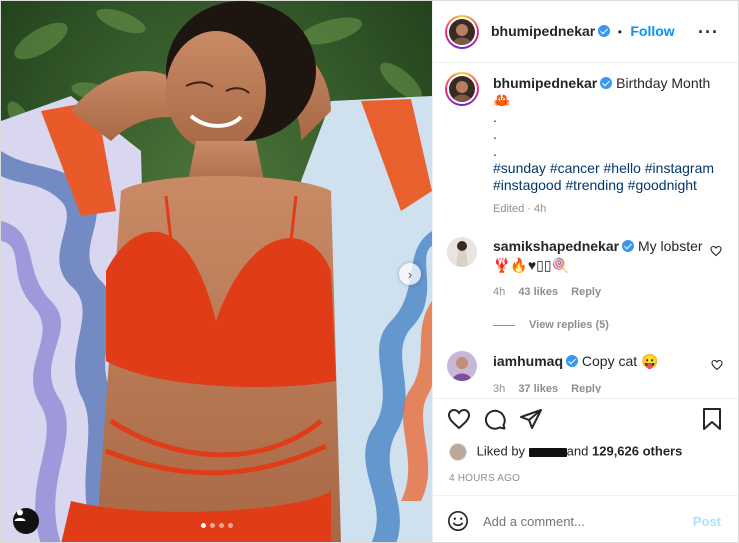 This screenshot has height=543, width=739. What do you see at coordinates (495, 419) in the screenshot?
I see `comment-bubble-icon` at bounding box center [495, 419].